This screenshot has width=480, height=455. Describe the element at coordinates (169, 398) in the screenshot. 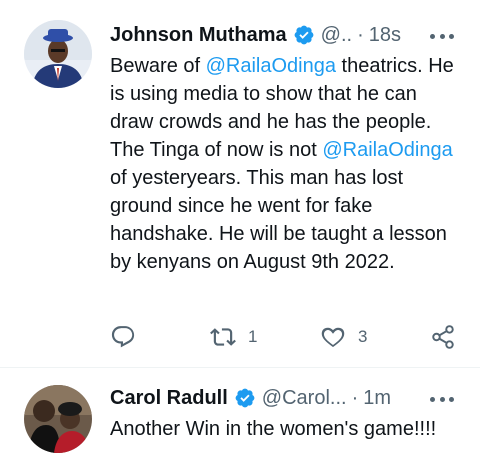

I see `author-name: Carol Radull` at that location.